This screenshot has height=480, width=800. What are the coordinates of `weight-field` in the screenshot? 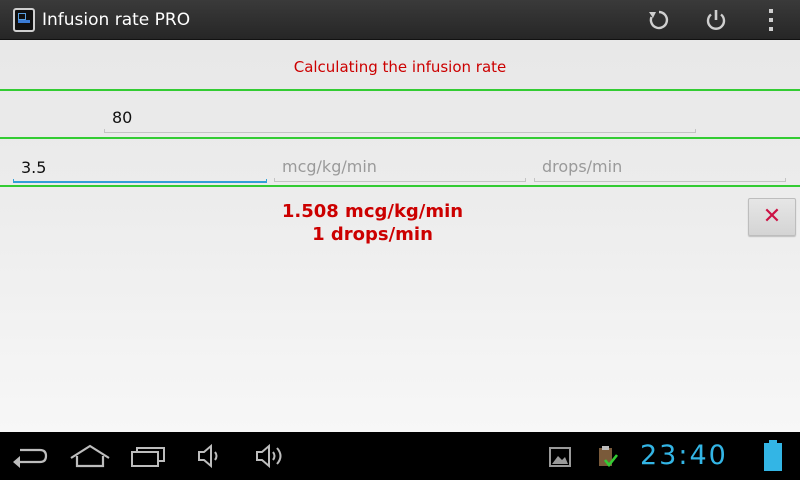 It's located at (400, 118).